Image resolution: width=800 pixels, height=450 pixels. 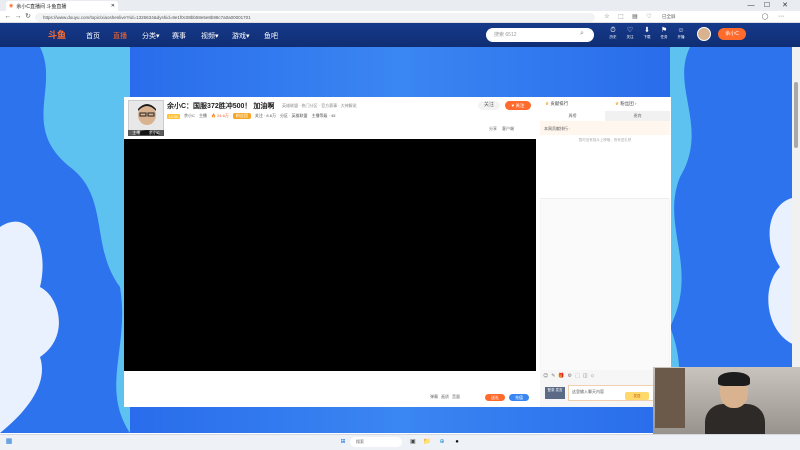 What do you see at coordinates (11, 6) in the screenshot?
I see `favicon-icon: ◉` at bounding box center [11, 6].